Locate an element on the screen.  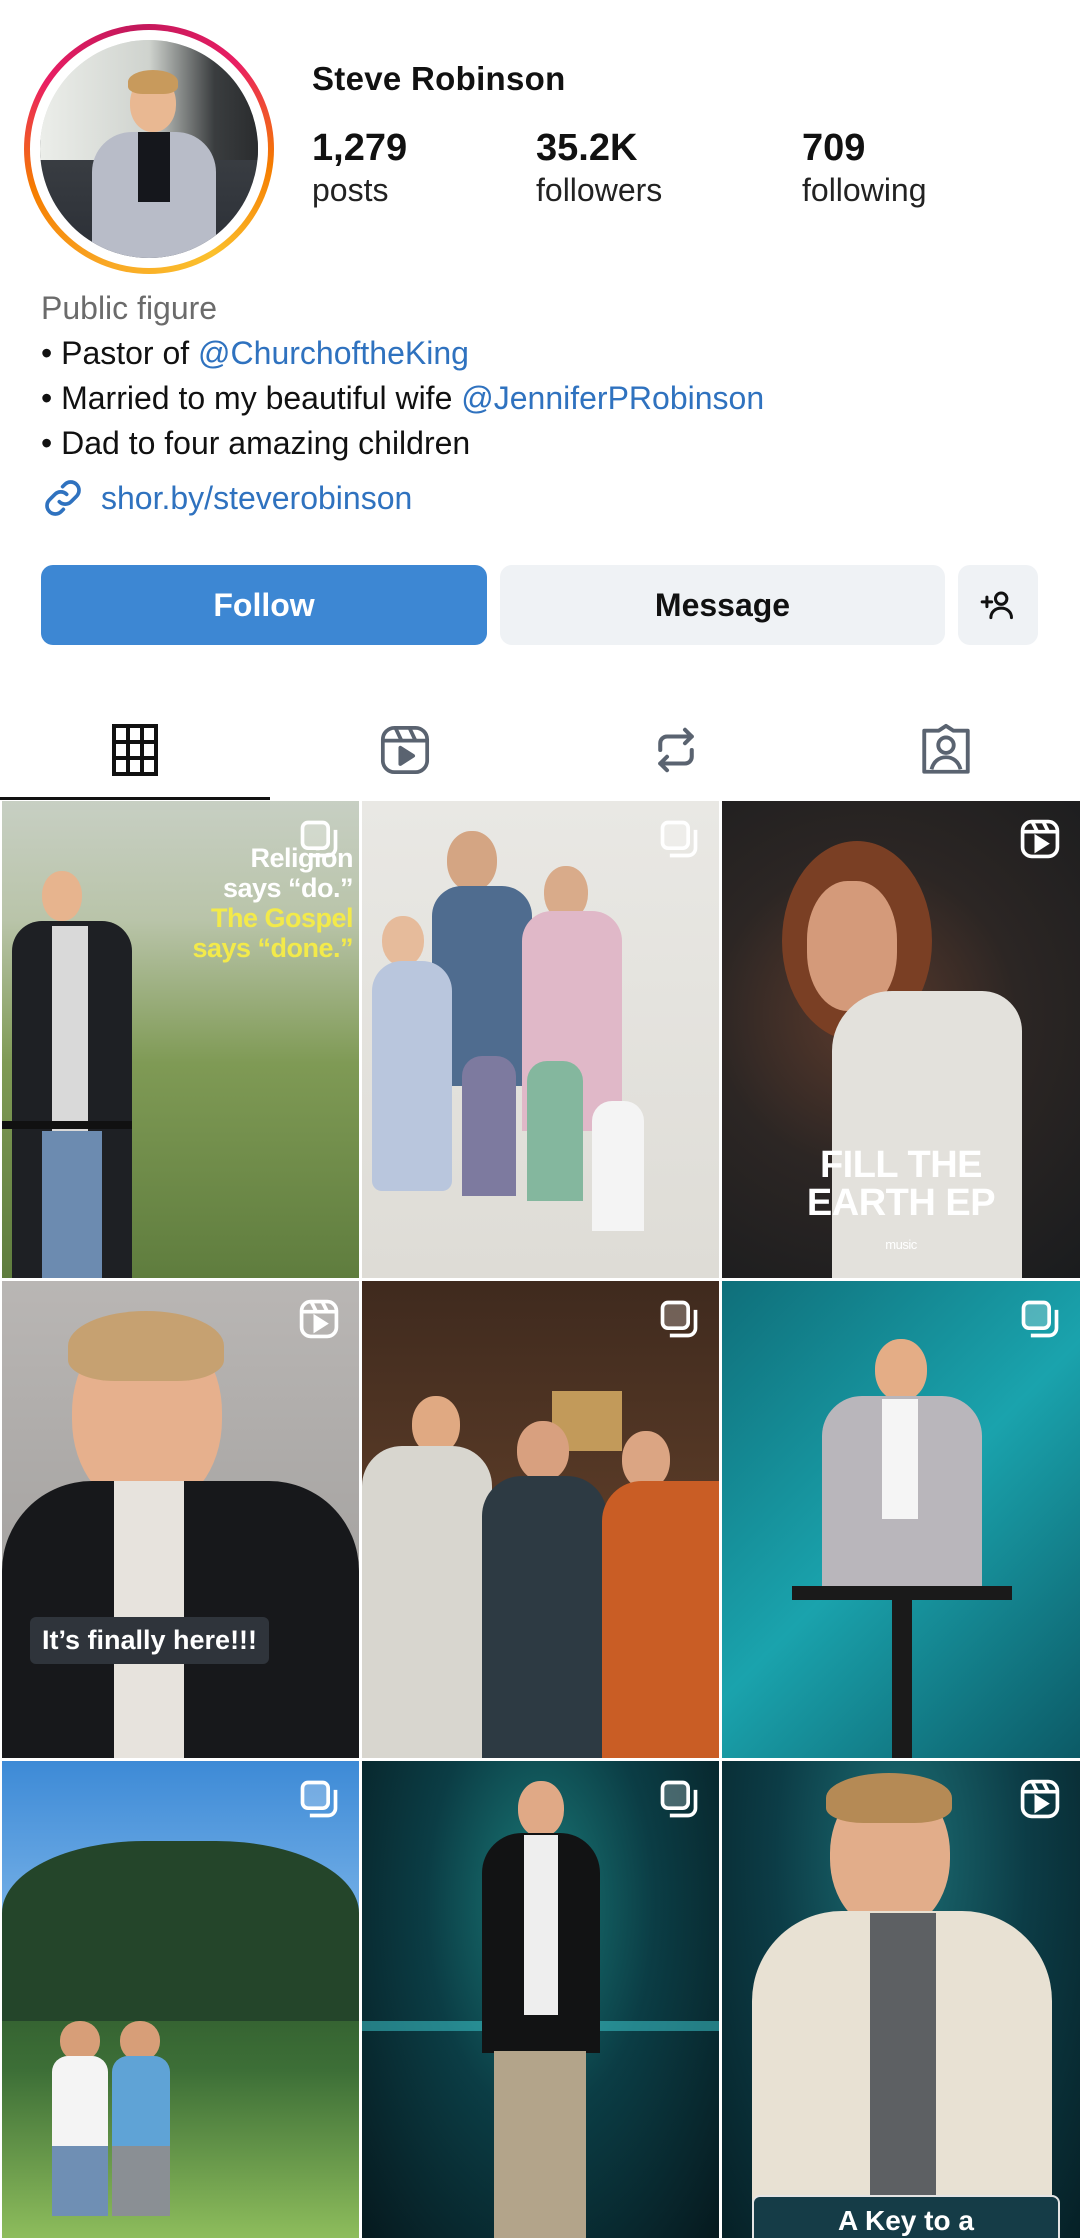
posts-stat: 1,279 posts is located at coordinates (359, 169).